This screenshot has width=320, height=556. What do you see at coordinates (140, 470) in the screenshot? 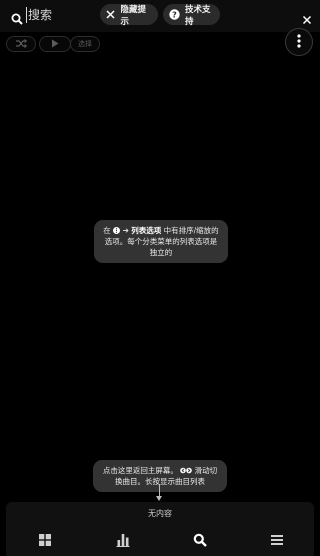
I see `home-tip-text: 点击这里返回主屏幕。` at bounding box center [140, 470].